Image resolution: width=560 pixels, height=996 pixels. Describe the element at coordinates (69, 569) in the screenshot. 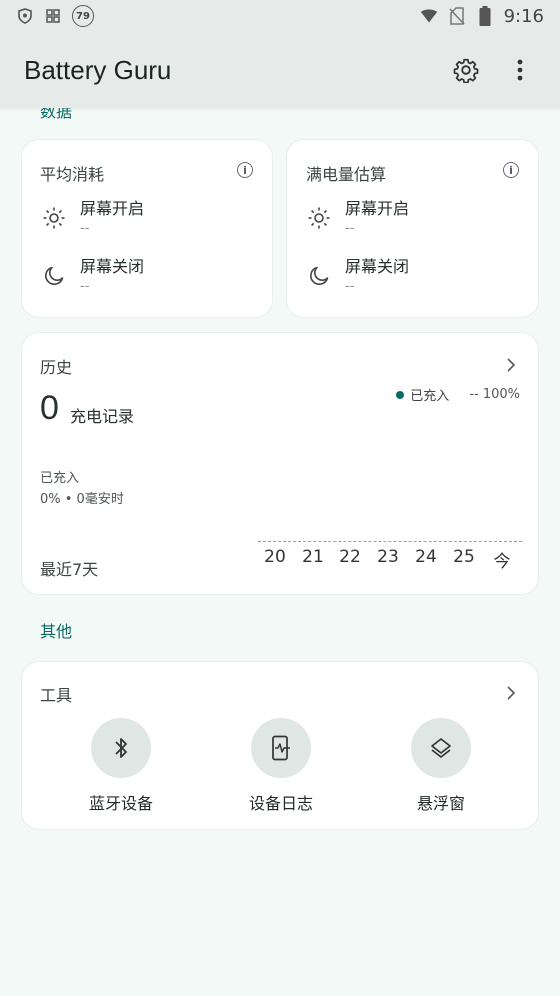

I see `period-label: 最近7天` at that location.